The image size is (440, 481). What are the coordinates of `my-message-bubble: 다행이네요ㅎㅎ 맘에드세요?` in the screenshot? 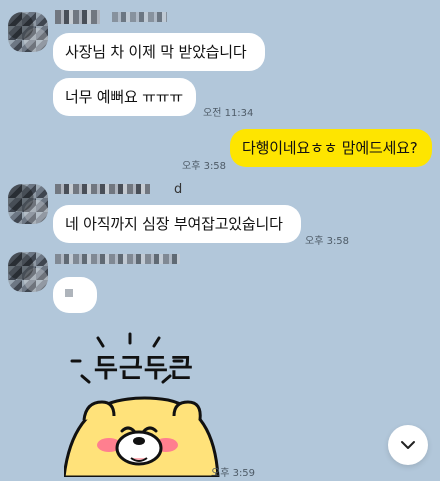 It's located at (331, 148).